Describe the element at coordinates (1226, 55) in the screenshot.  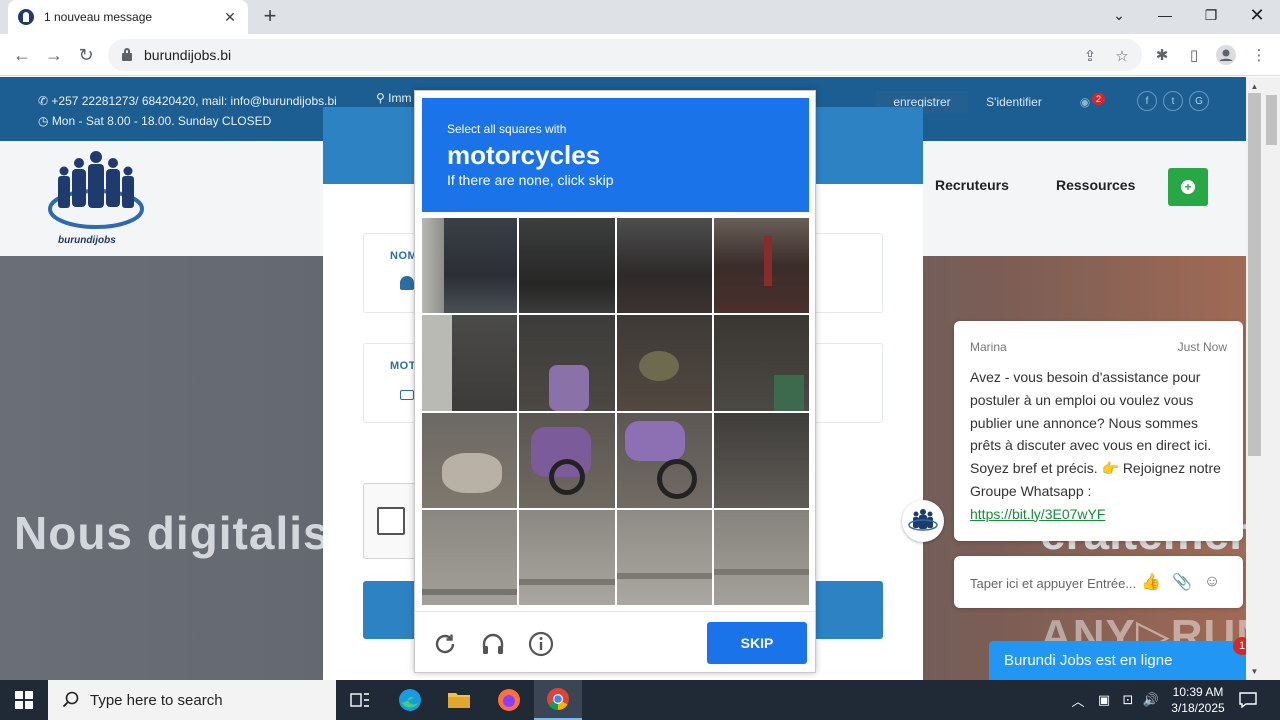
I see `profile-avatar-icon` at that location.